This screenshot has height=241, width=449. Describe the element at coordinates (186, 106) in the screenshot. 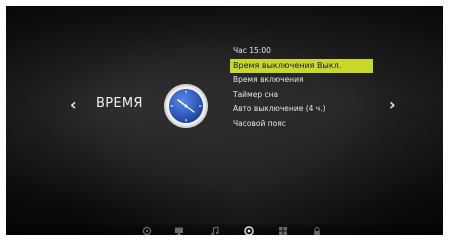

I see `clock-icon` at that location.